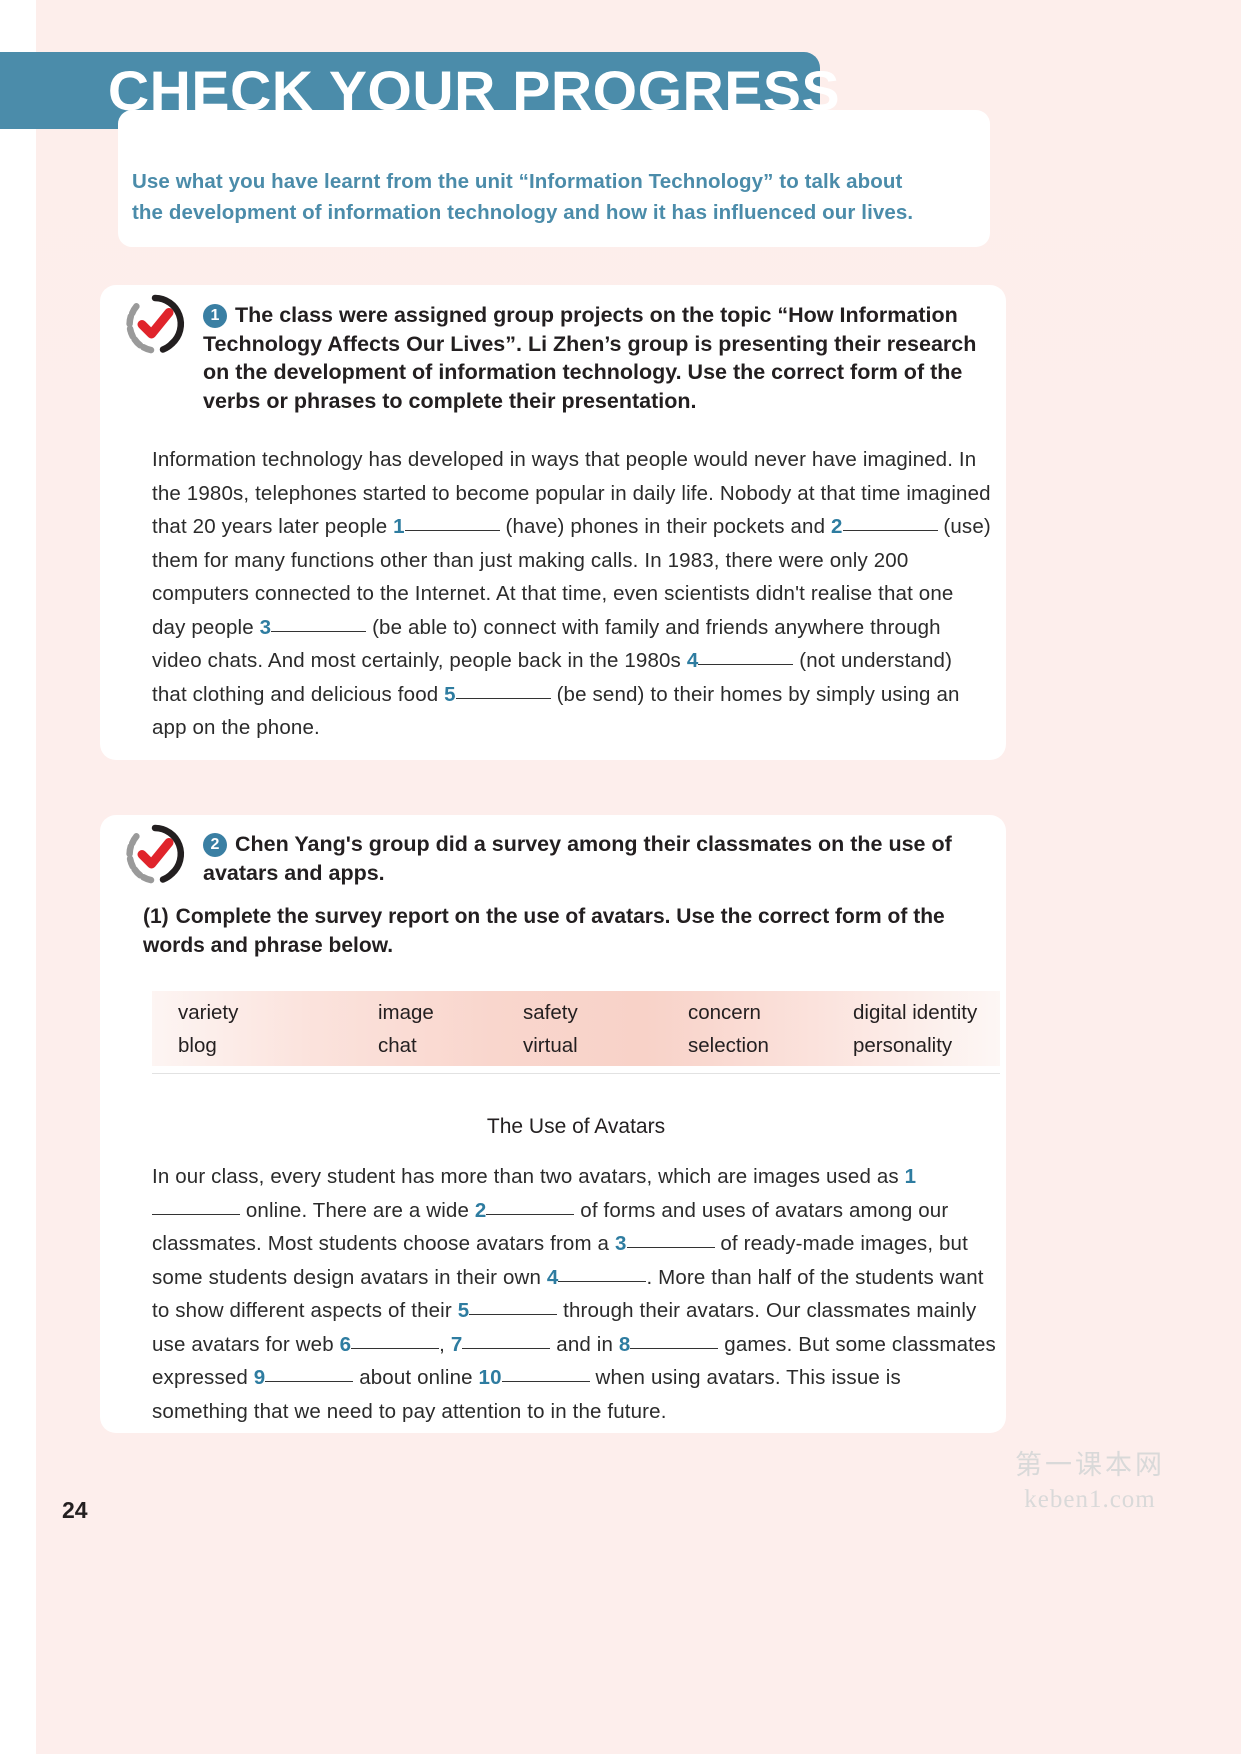 Image resolution: width=1241 pixels, height=1754 pixels. Describe the element at coordinates (445, 1344) in the screenshot. I see `cloze-text: ,` at that location.